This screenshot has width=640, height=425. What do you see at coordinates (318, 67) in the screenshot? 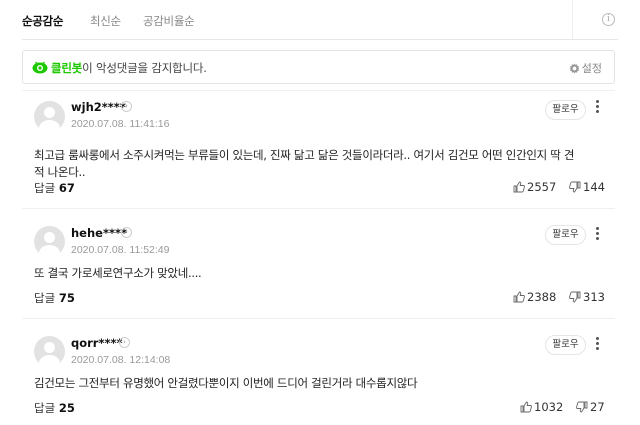
I see `cleanbot-banner: 클린봇이 악성댓글을 감지합니다. 설정` at bounding box center [318, 67].